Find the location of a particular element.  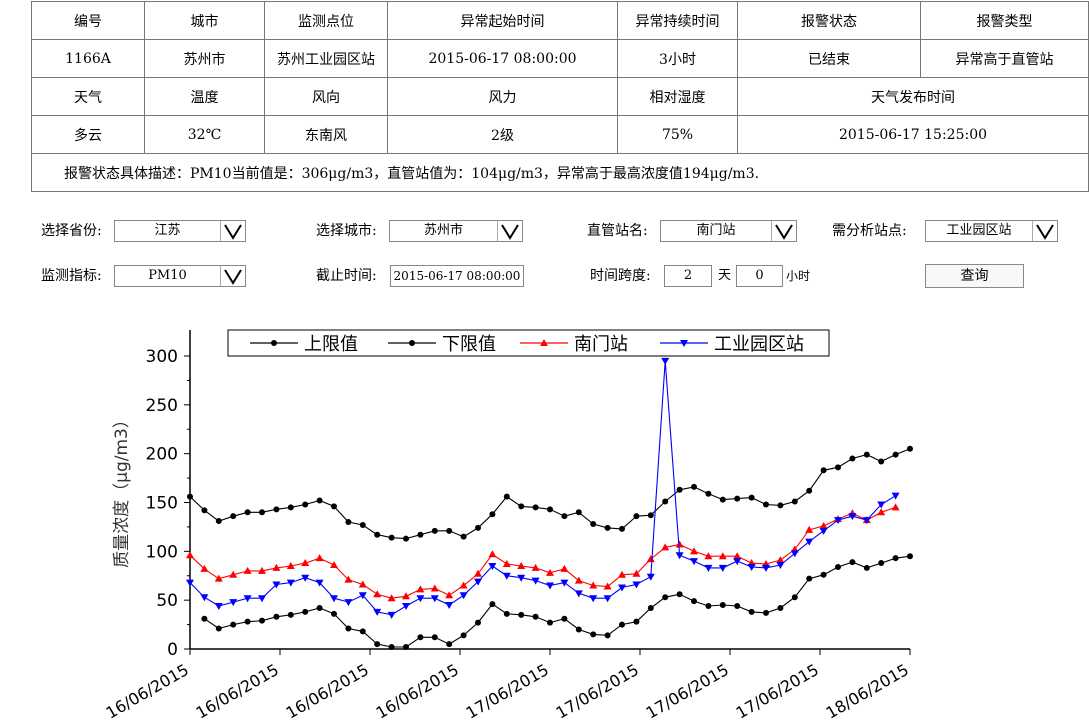

table-cell: 3小时 is located at coordinates (677, 58).